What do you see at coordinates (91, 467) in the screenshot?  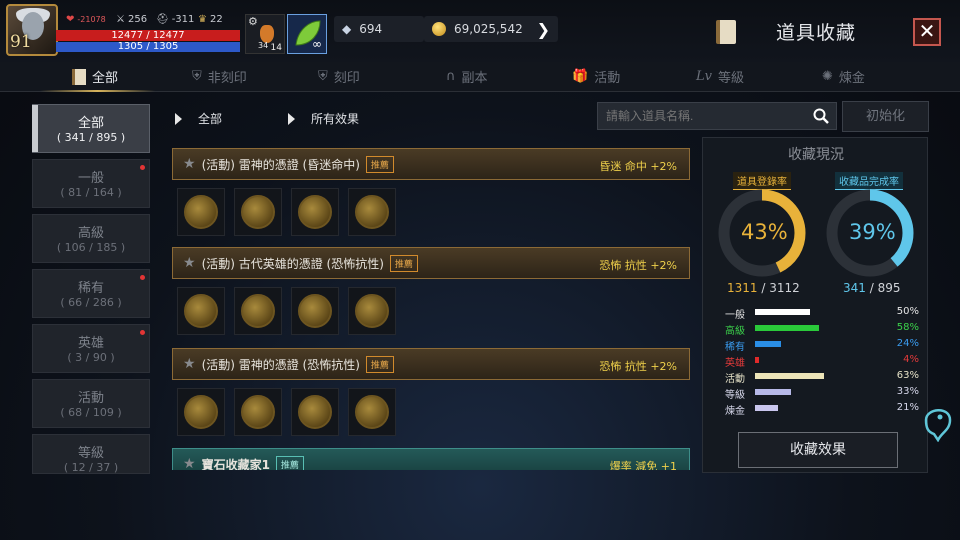 I see `sidebar-item-count: ( 12 / 37 )` at bounding box center [91, 467].